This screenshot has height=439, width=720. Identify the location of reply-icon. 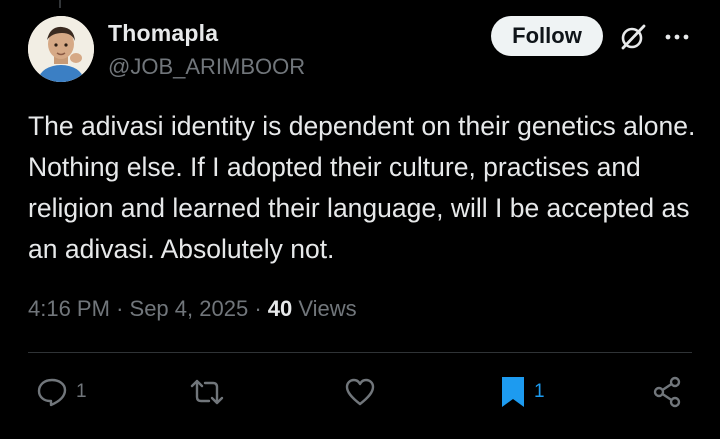
(52, 392).